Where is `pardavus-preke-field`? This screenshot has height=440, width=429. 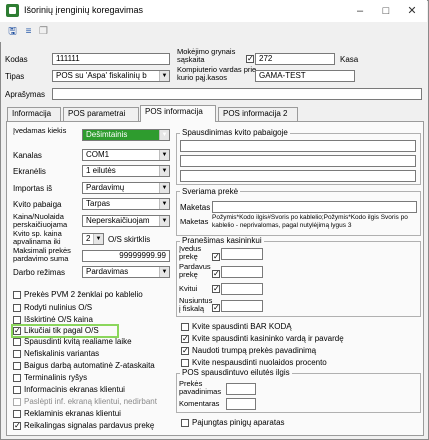
pardavus-preke-field is located at coordinates (242, 272).